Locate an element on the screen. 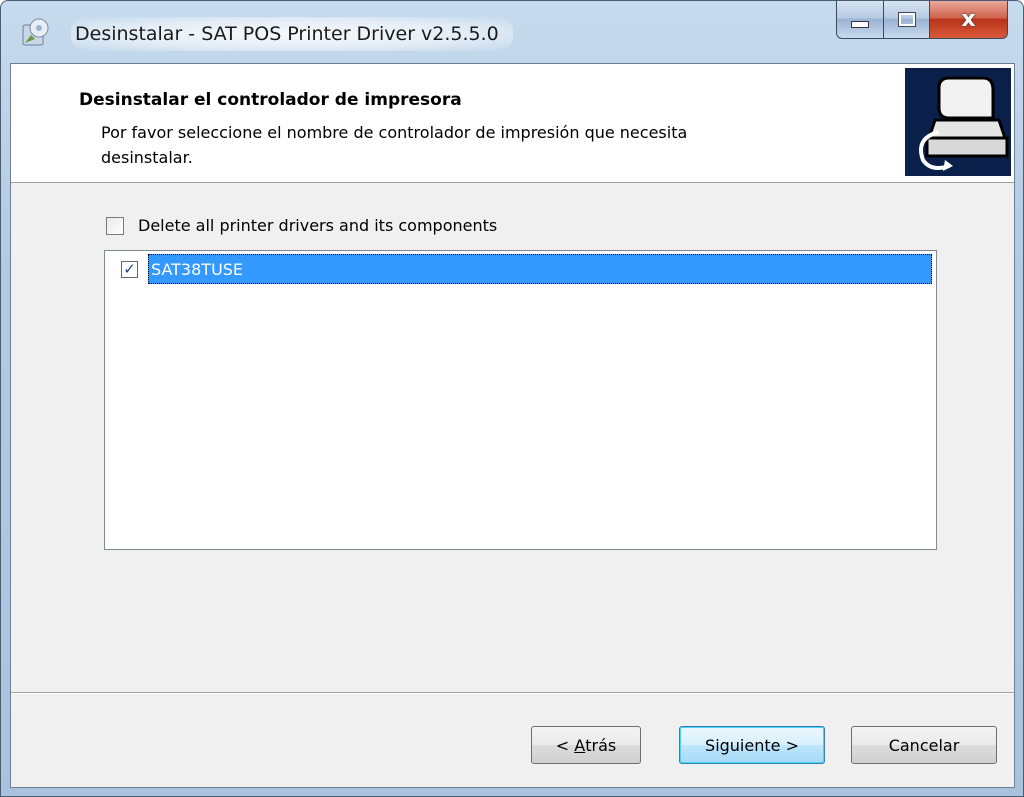 This screenshot has width=1024, height=797. back-button-prefix: < is located at coordinates (565, 745).